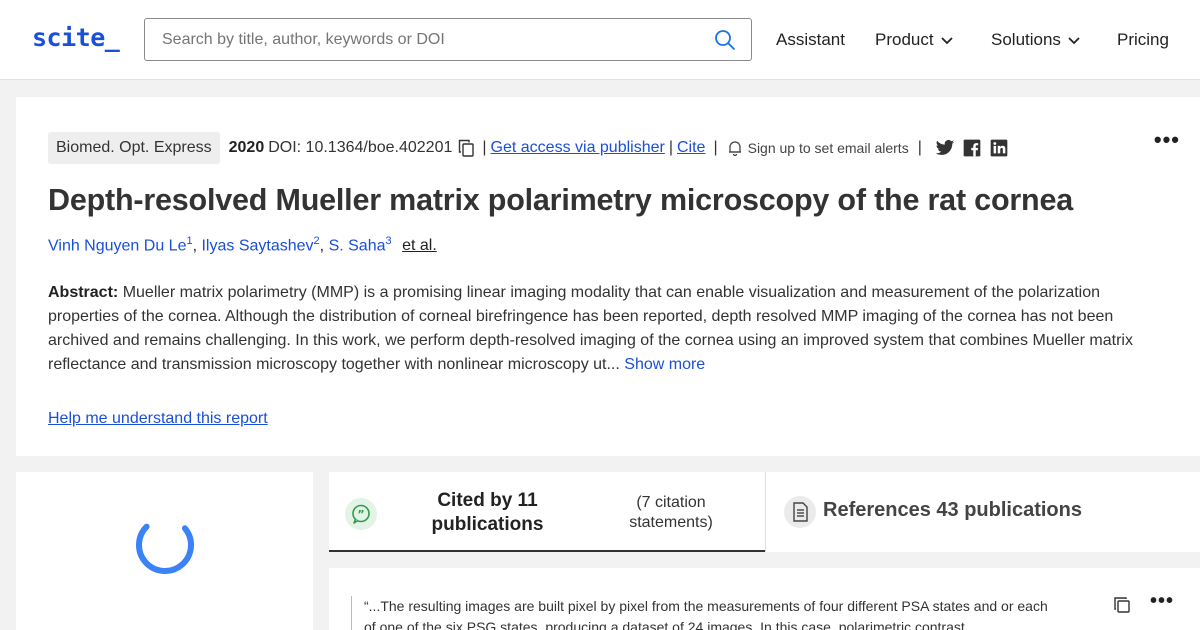 This screenshot has width=1200, height=630. Describe the element at coordinates (158, 419) in the screenshot. I see `help-understand-link: Help me understand this report` at that location.